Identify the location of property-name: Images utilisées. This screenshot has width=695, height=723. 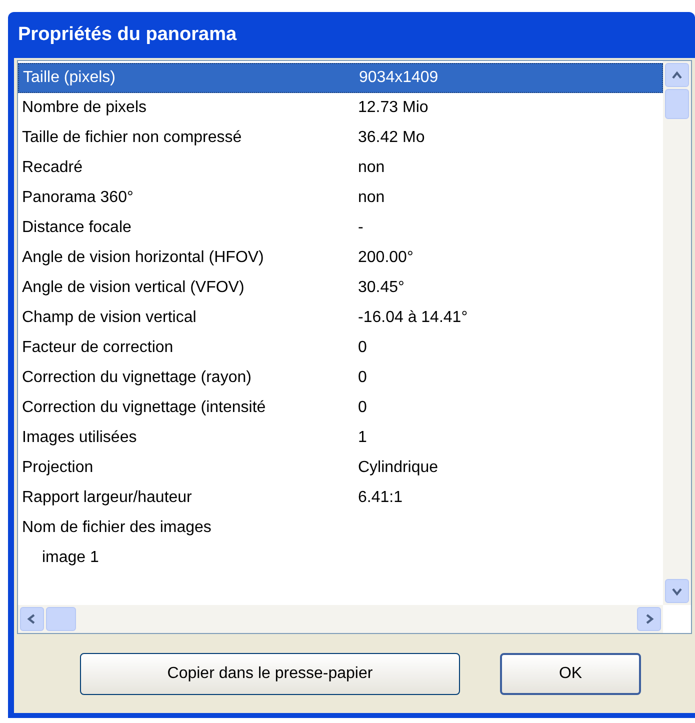
(79, 438).